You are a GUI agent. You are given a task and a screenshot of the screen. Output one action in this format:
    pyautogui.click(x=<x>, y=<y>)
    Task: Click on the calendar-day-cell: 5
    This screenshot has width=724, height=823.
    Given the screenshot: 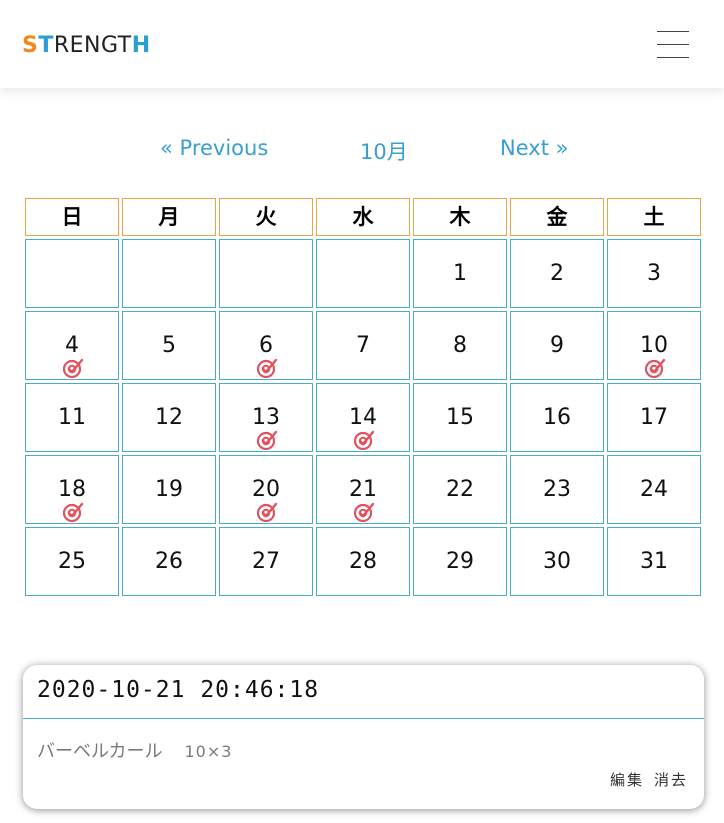 What is the action you would take?
    pyautogui.click(x=169, y=345)
    